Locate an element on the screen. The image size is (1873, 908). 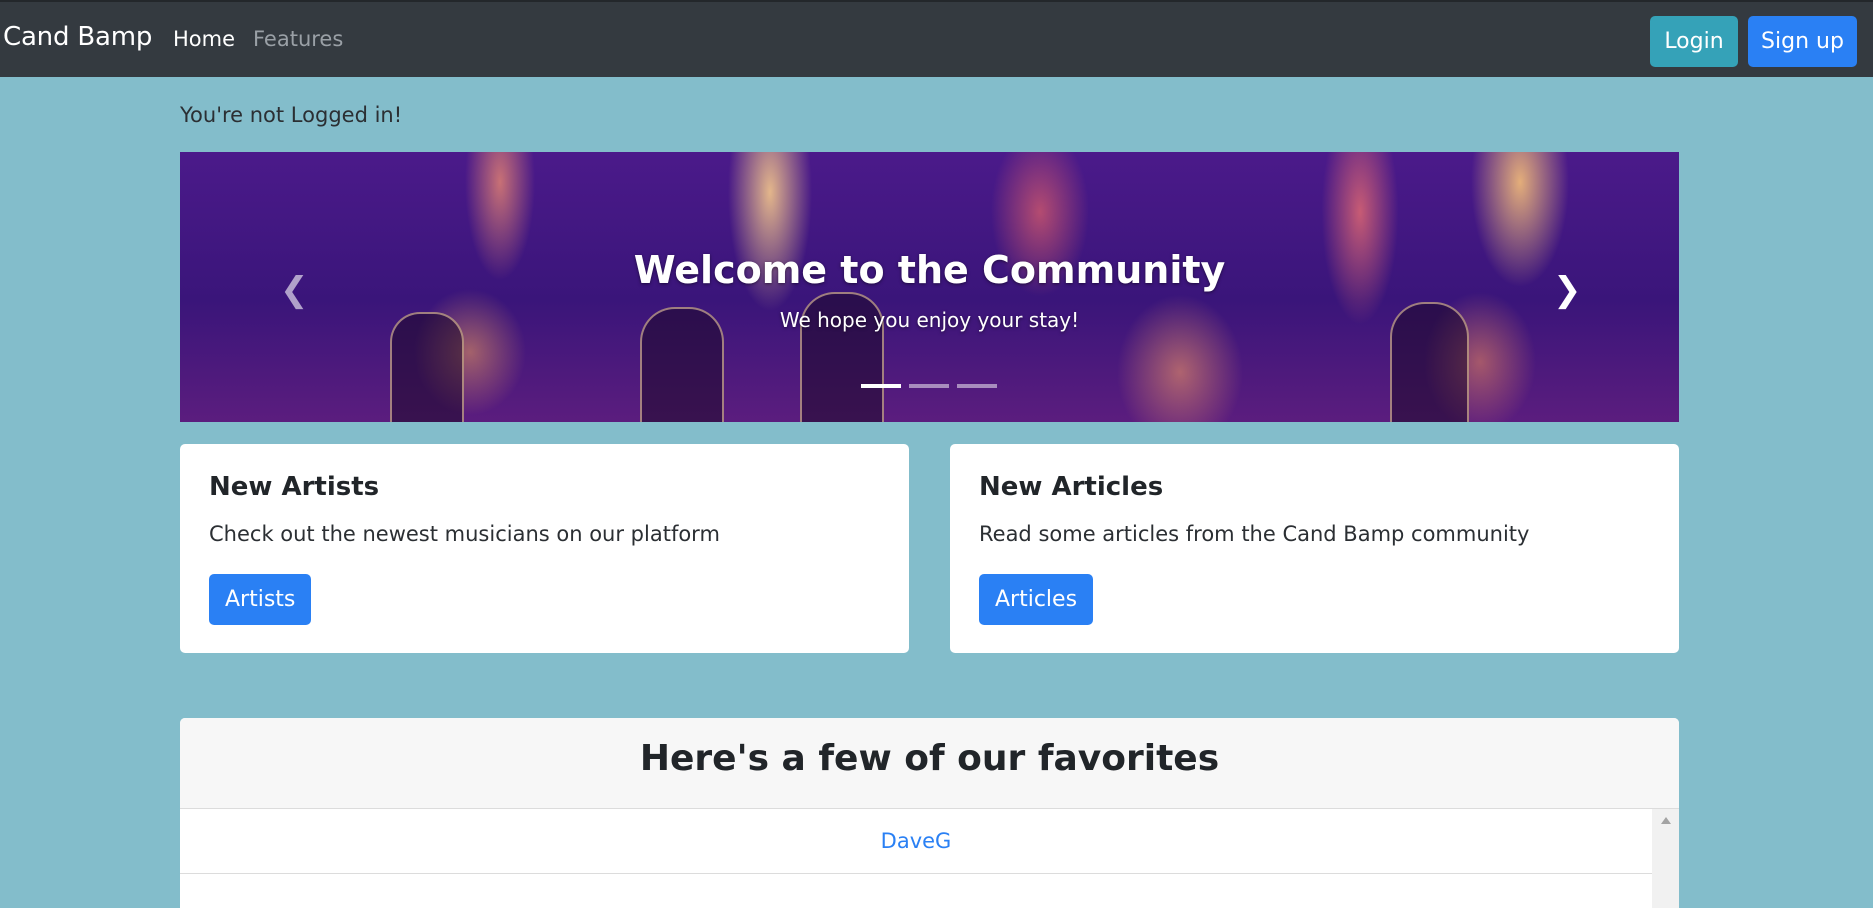
favorite-item-link: DaveG is located at coordinates (916, 841).